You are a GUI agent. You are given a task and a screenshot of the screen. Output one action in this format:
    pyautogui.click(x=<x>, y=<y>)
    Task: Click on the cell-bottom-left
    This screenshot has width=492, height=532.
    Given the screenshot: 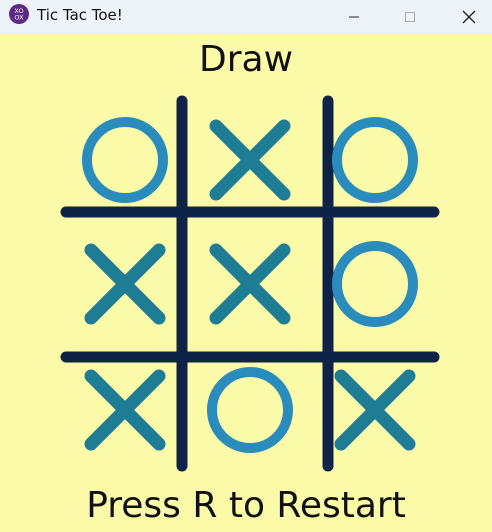 What is the action you would take?
    pyautogui.click(x=125, y=410)
    